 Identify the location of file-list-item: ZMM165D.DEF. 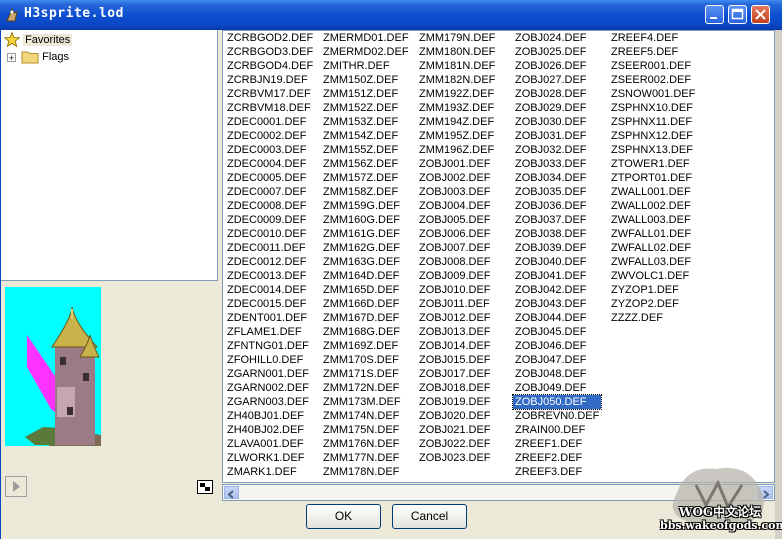
(366, 290).